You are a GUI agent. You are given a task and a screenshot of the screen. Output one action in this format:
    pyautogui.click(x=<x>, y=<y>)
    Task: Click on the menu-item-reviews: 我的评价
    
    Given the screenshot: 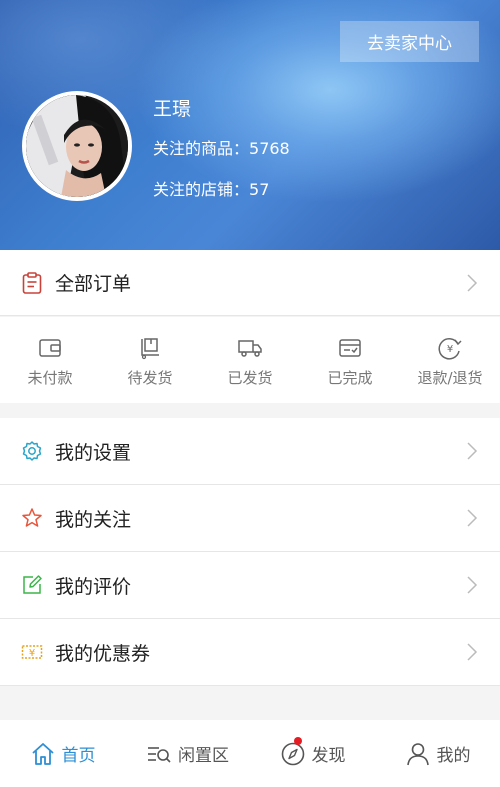 What is the action you would take?
    pyautogui.click(x=250, y=585)
    